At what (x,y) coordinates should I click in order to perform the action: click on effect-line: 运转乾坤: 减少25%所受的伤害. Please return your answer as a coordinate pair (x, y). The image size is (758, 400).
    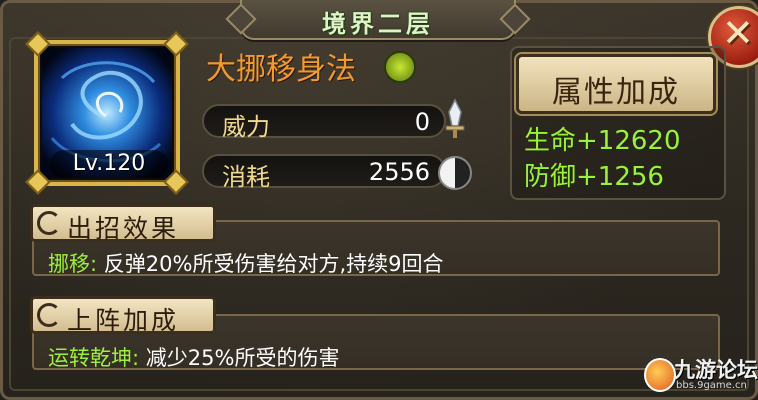
    Looking at the image, I should click on (193, 357).